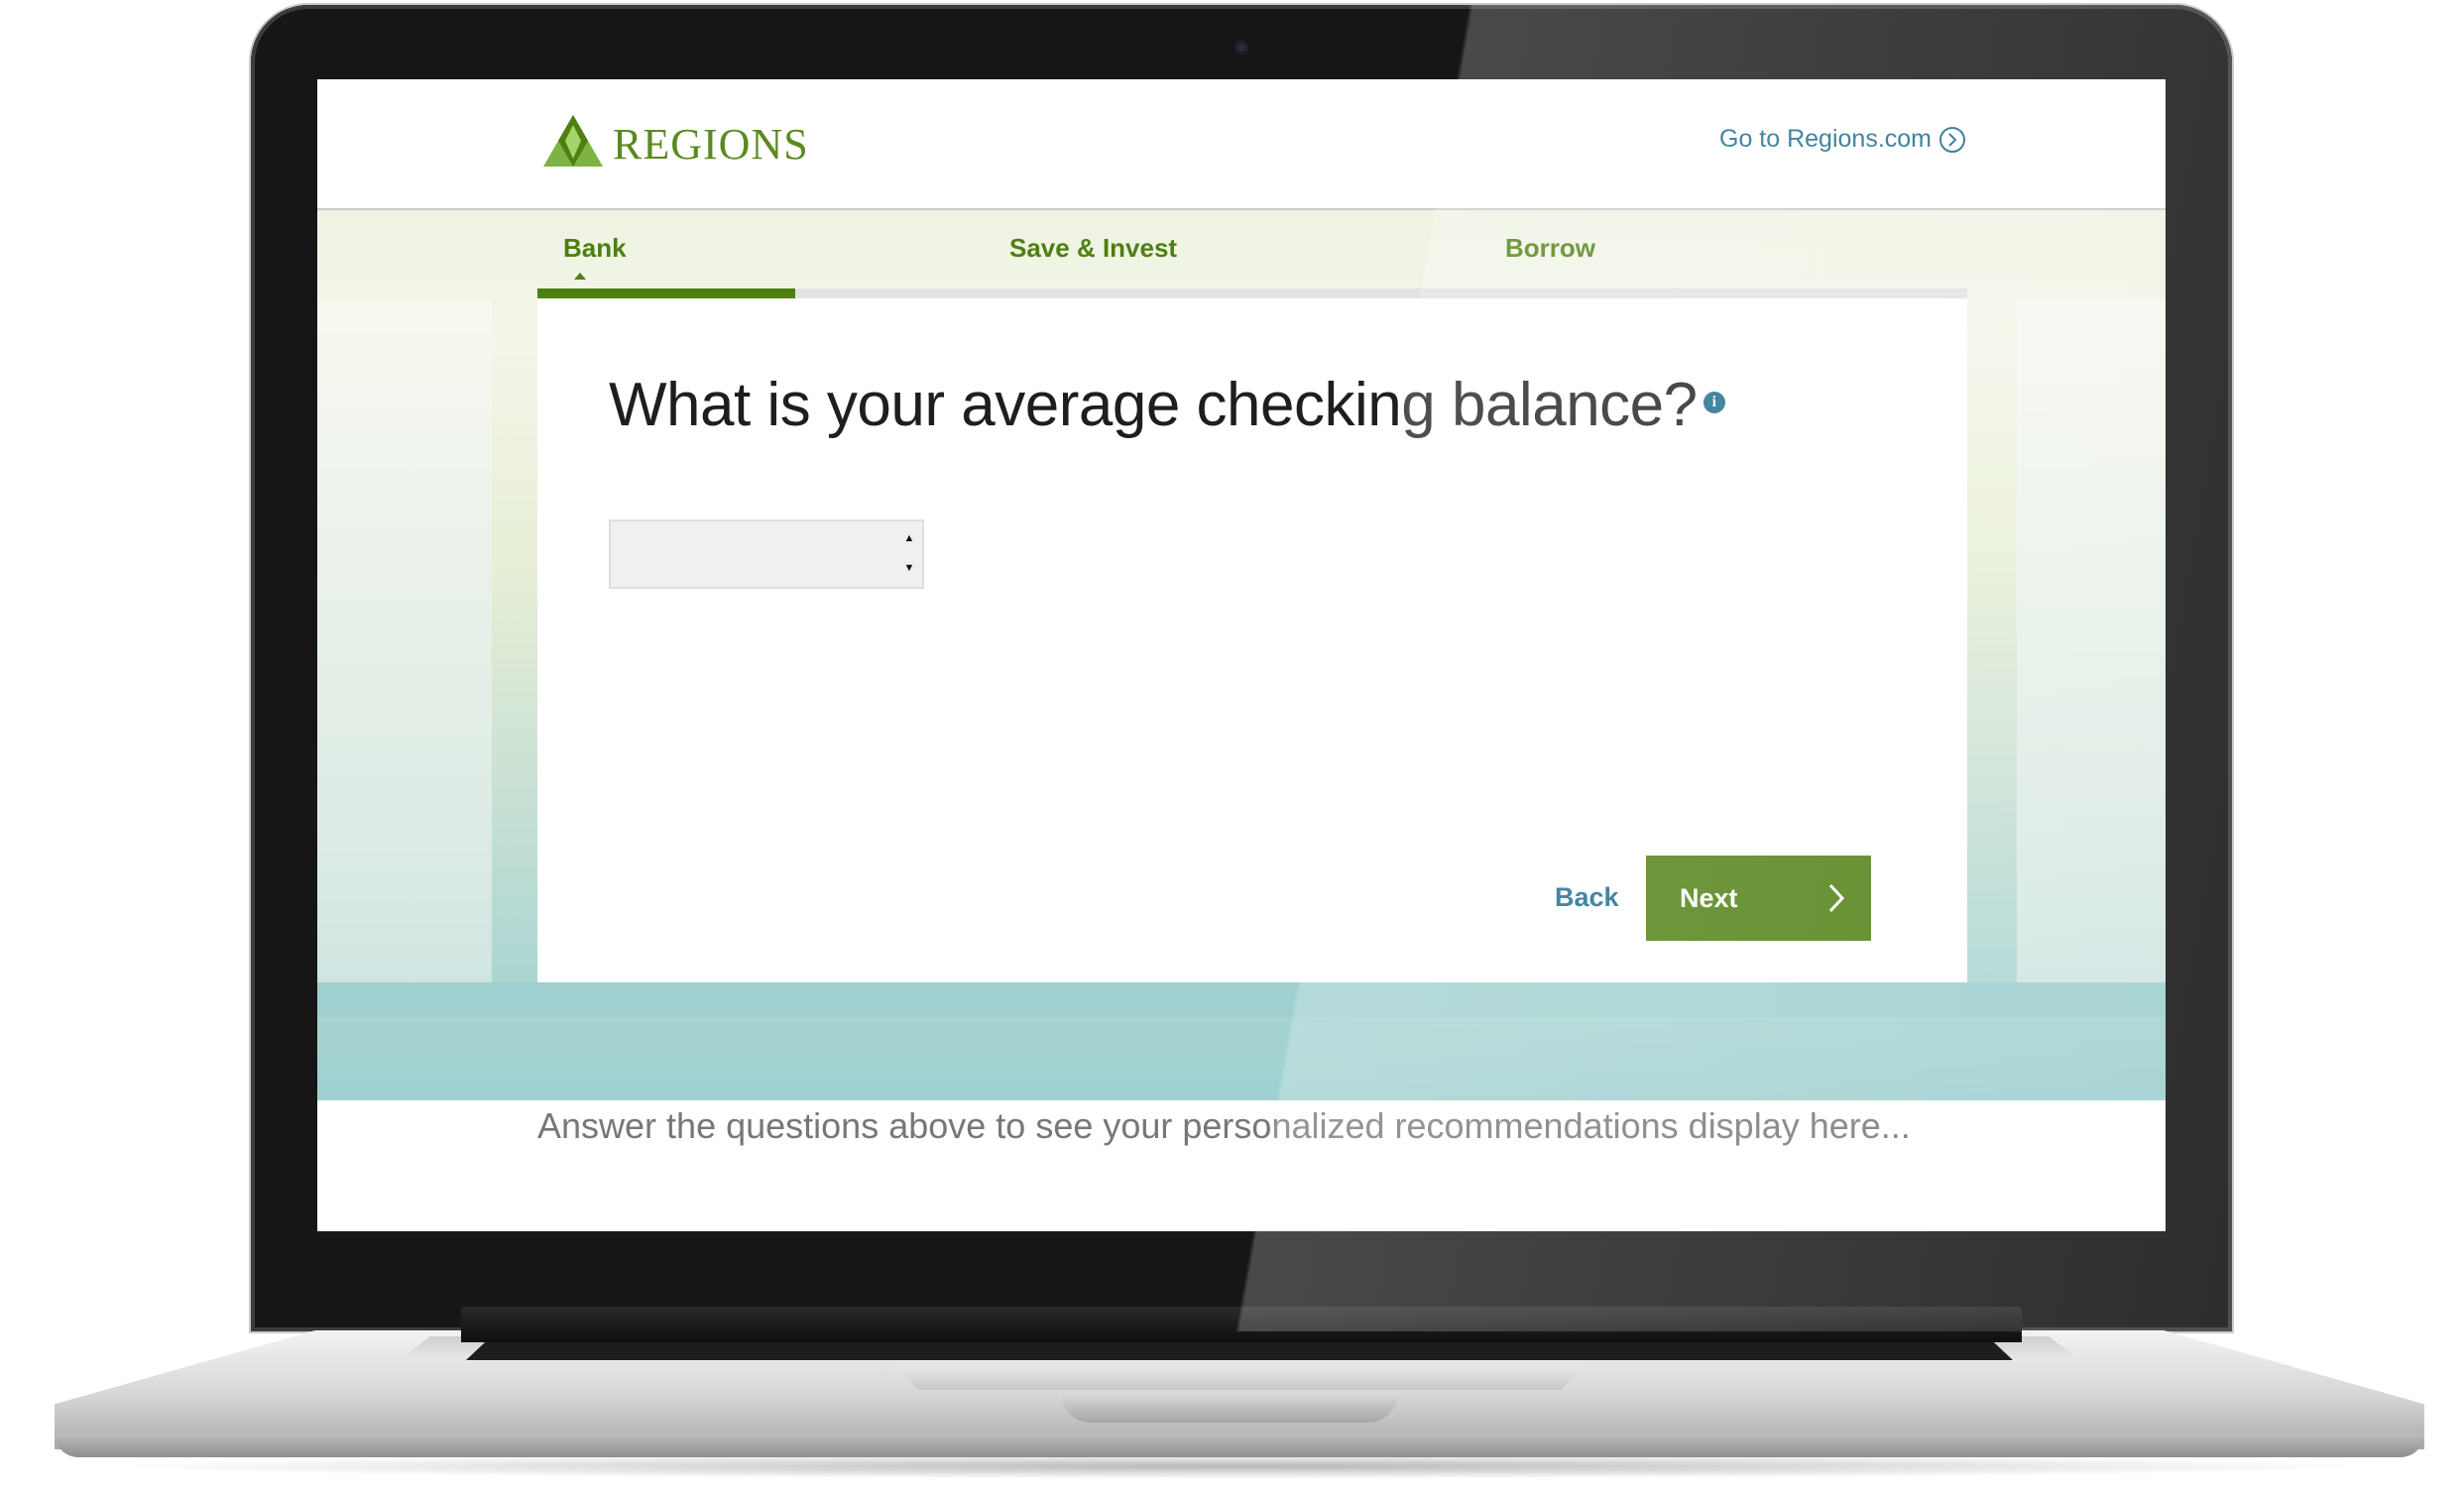 This screenshot has height=1490, width=2464. Describe the element at coordinates (1241, 999) in the screenshot. I see `teal-band` at that location.